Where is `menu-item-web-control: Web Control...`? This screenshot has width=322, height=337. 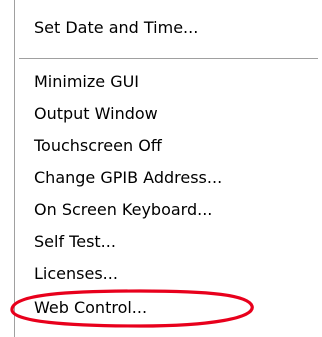 menu-item-web-control: Web Control... is located at coordinates (90, 308).